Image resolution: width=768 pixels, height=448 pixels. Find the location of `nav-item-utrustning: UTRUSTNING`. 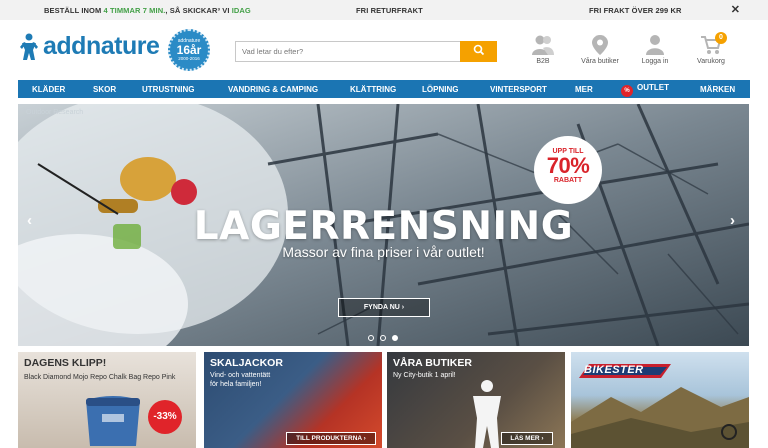

nav-item-utrustning: UTRUSTNING is located at coordinates (168, 89).